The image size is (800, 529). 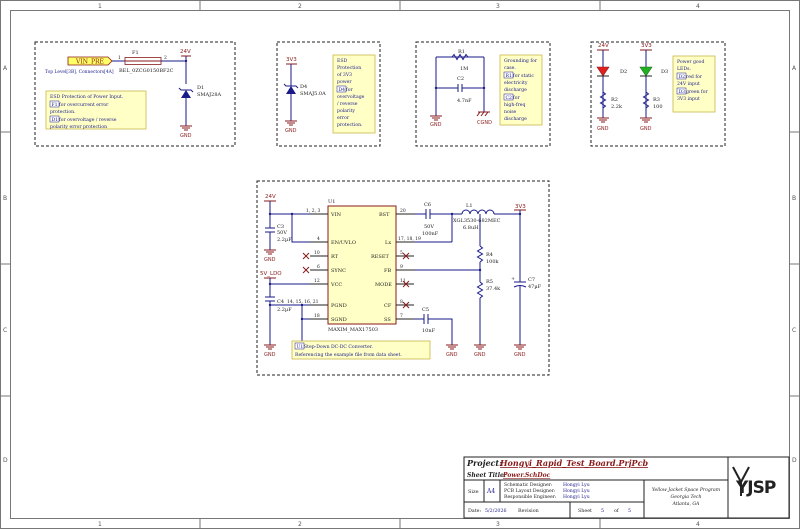 I want to click on u1-num-en: 4, so click(x=318, y=239).